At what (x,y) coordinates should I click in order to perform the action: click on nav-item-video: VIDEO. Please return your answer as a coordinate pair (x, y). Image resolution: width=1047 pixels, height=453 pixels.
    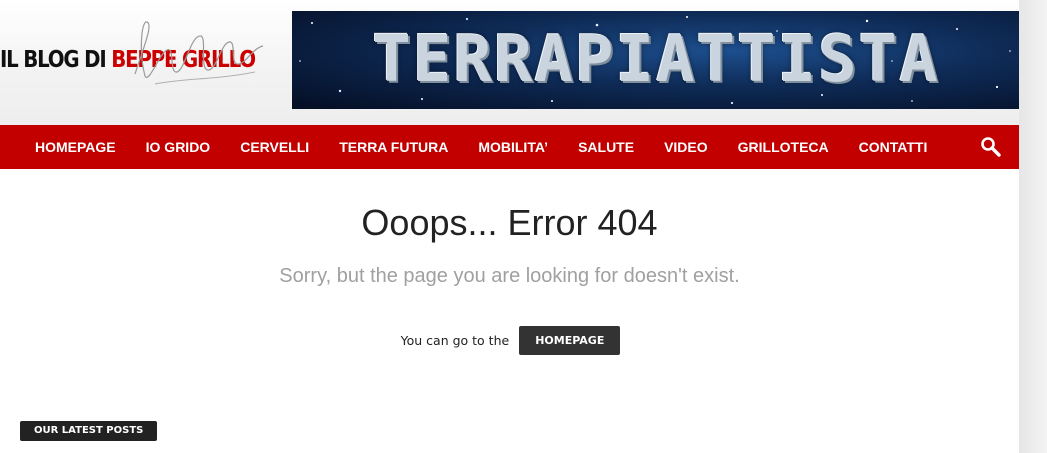
    Looking at the image, I should click on (686, 147).